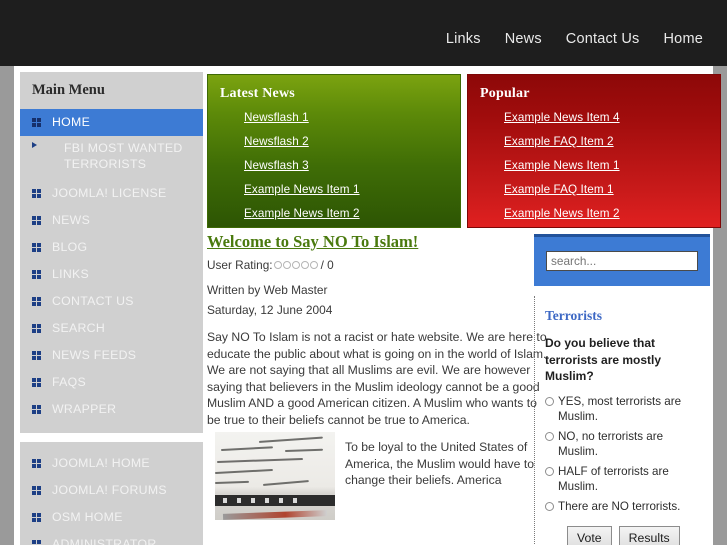 Image resolution: width=727 pixels, height=545 pixels. What do you see at coordinates (264, 117) in the screenshot?
I see `latest-news-link-1: Newsflash 1` at bounding box center [264, 117].